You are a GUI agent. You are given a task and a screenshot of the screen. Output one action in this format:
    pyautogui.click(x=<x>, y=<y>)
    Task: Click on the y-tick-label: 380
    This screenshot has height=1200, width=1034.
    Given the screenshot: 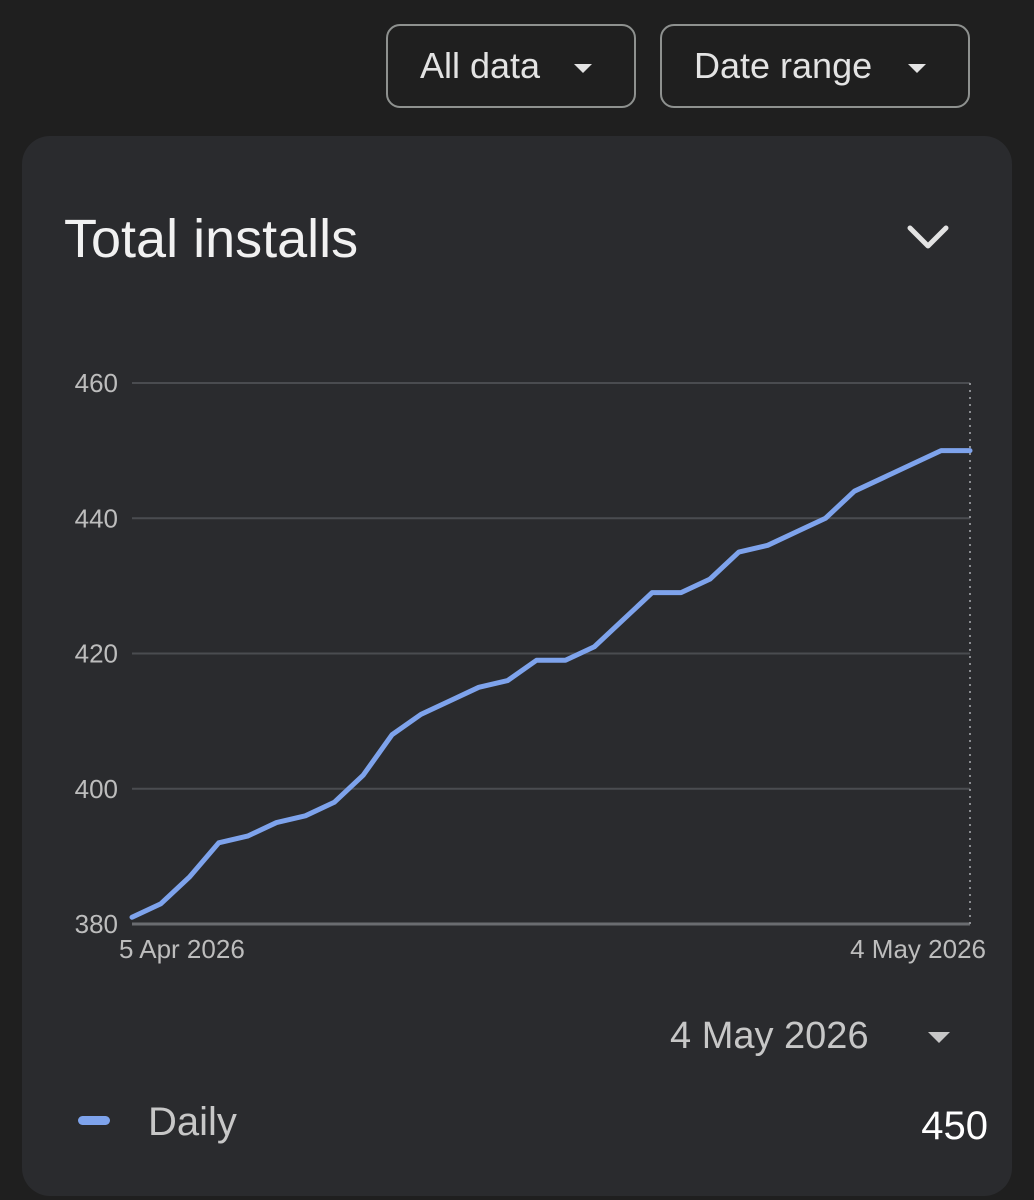 What is the action you would take?
    pyautogui.click(x=96, y=924)
    